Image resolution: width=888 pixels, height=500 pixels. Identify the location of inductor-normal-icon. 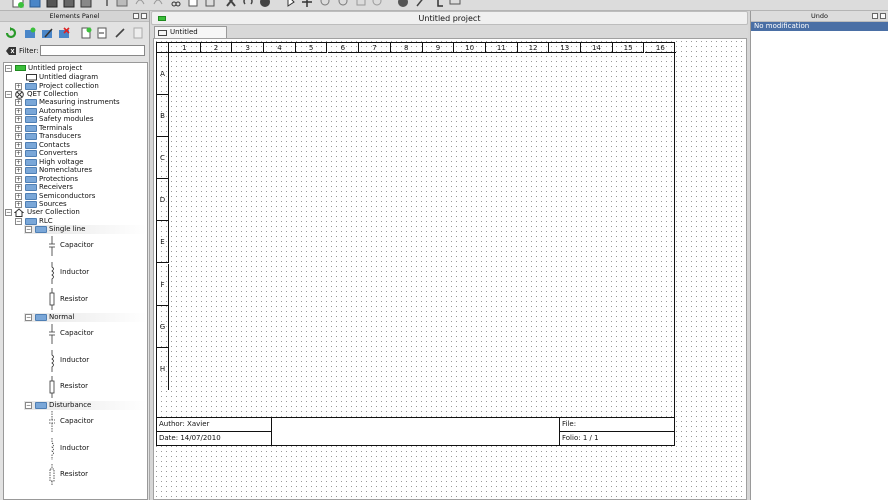
(52, 361).